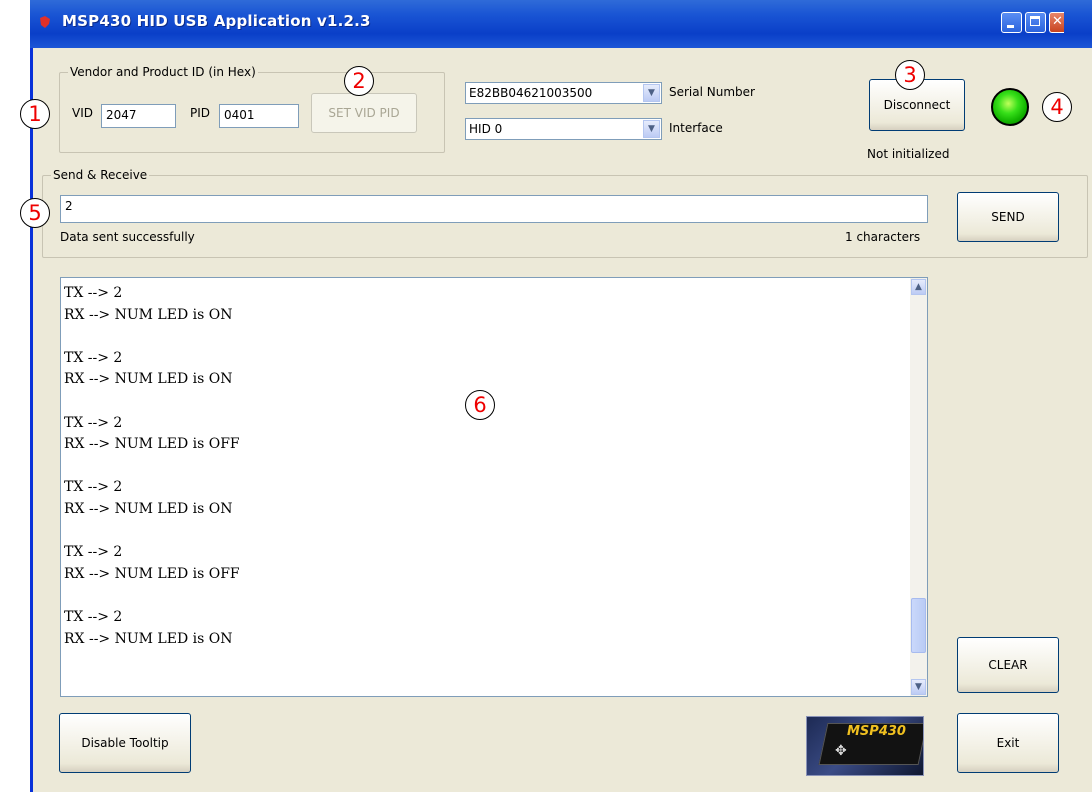  Describe the element at coordinates (35, 114) in the screenshot. I see `callout-1: 1` at that location.